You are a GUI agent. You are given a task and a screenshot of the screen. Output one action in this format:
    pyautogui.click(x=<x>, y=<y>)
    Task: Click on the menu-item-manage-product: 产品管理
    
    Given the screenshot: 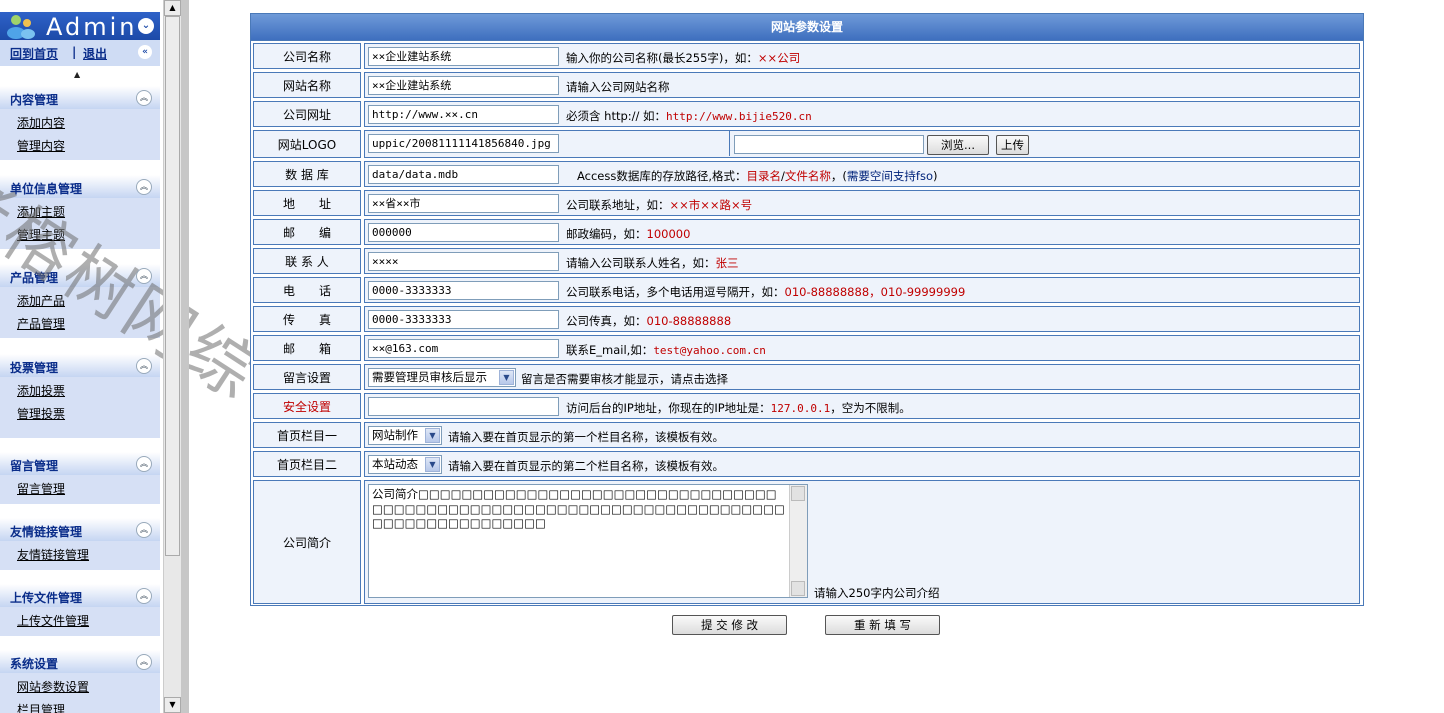 What is the action you would take?
    pyautogui.click(x=88, y=324)
    